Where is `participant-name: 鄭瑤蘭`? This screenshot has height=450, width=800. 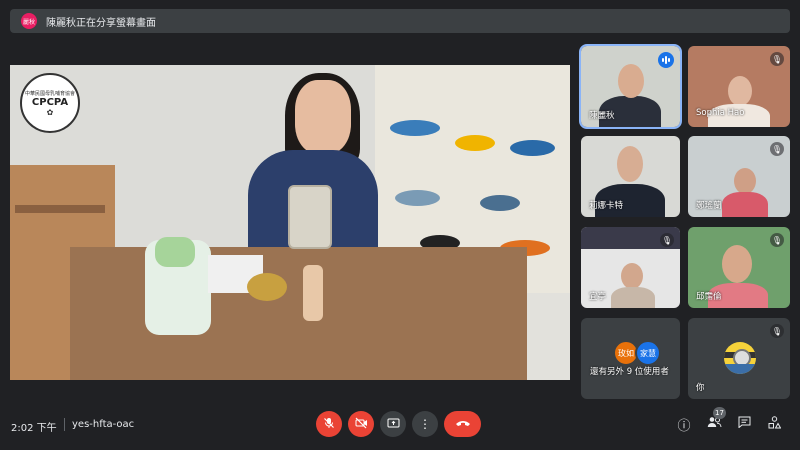 participant-name: 鄭瑤蘭 is located at coordinates (709, 206).